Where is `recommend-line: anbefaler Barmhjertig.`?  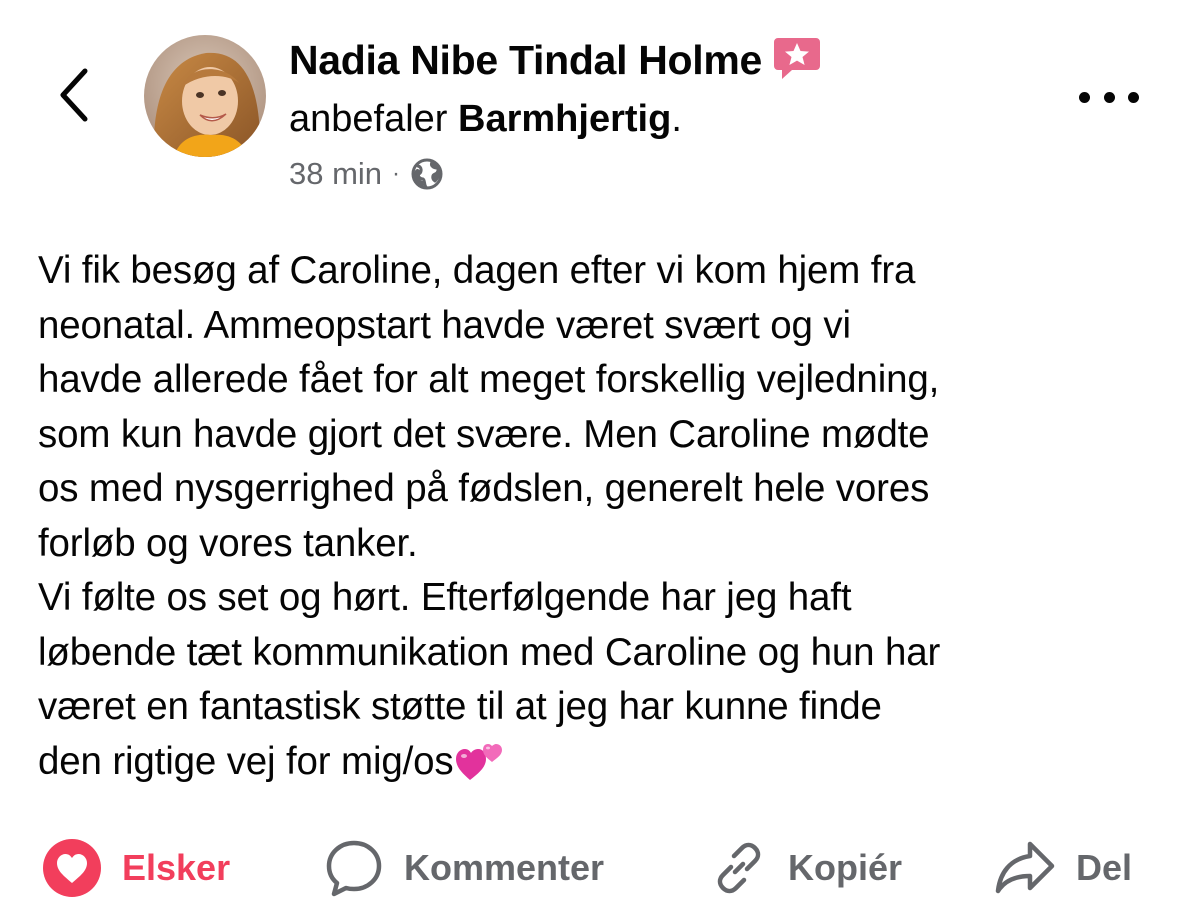 recommend-line: anbefaler Barmhjertig. is located at coordinates (485, 119).